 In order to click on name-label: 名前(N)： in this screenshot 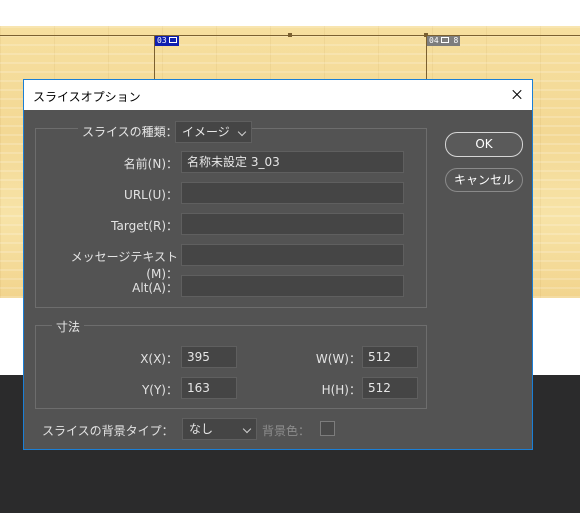, I will do `click(150, 164)`.